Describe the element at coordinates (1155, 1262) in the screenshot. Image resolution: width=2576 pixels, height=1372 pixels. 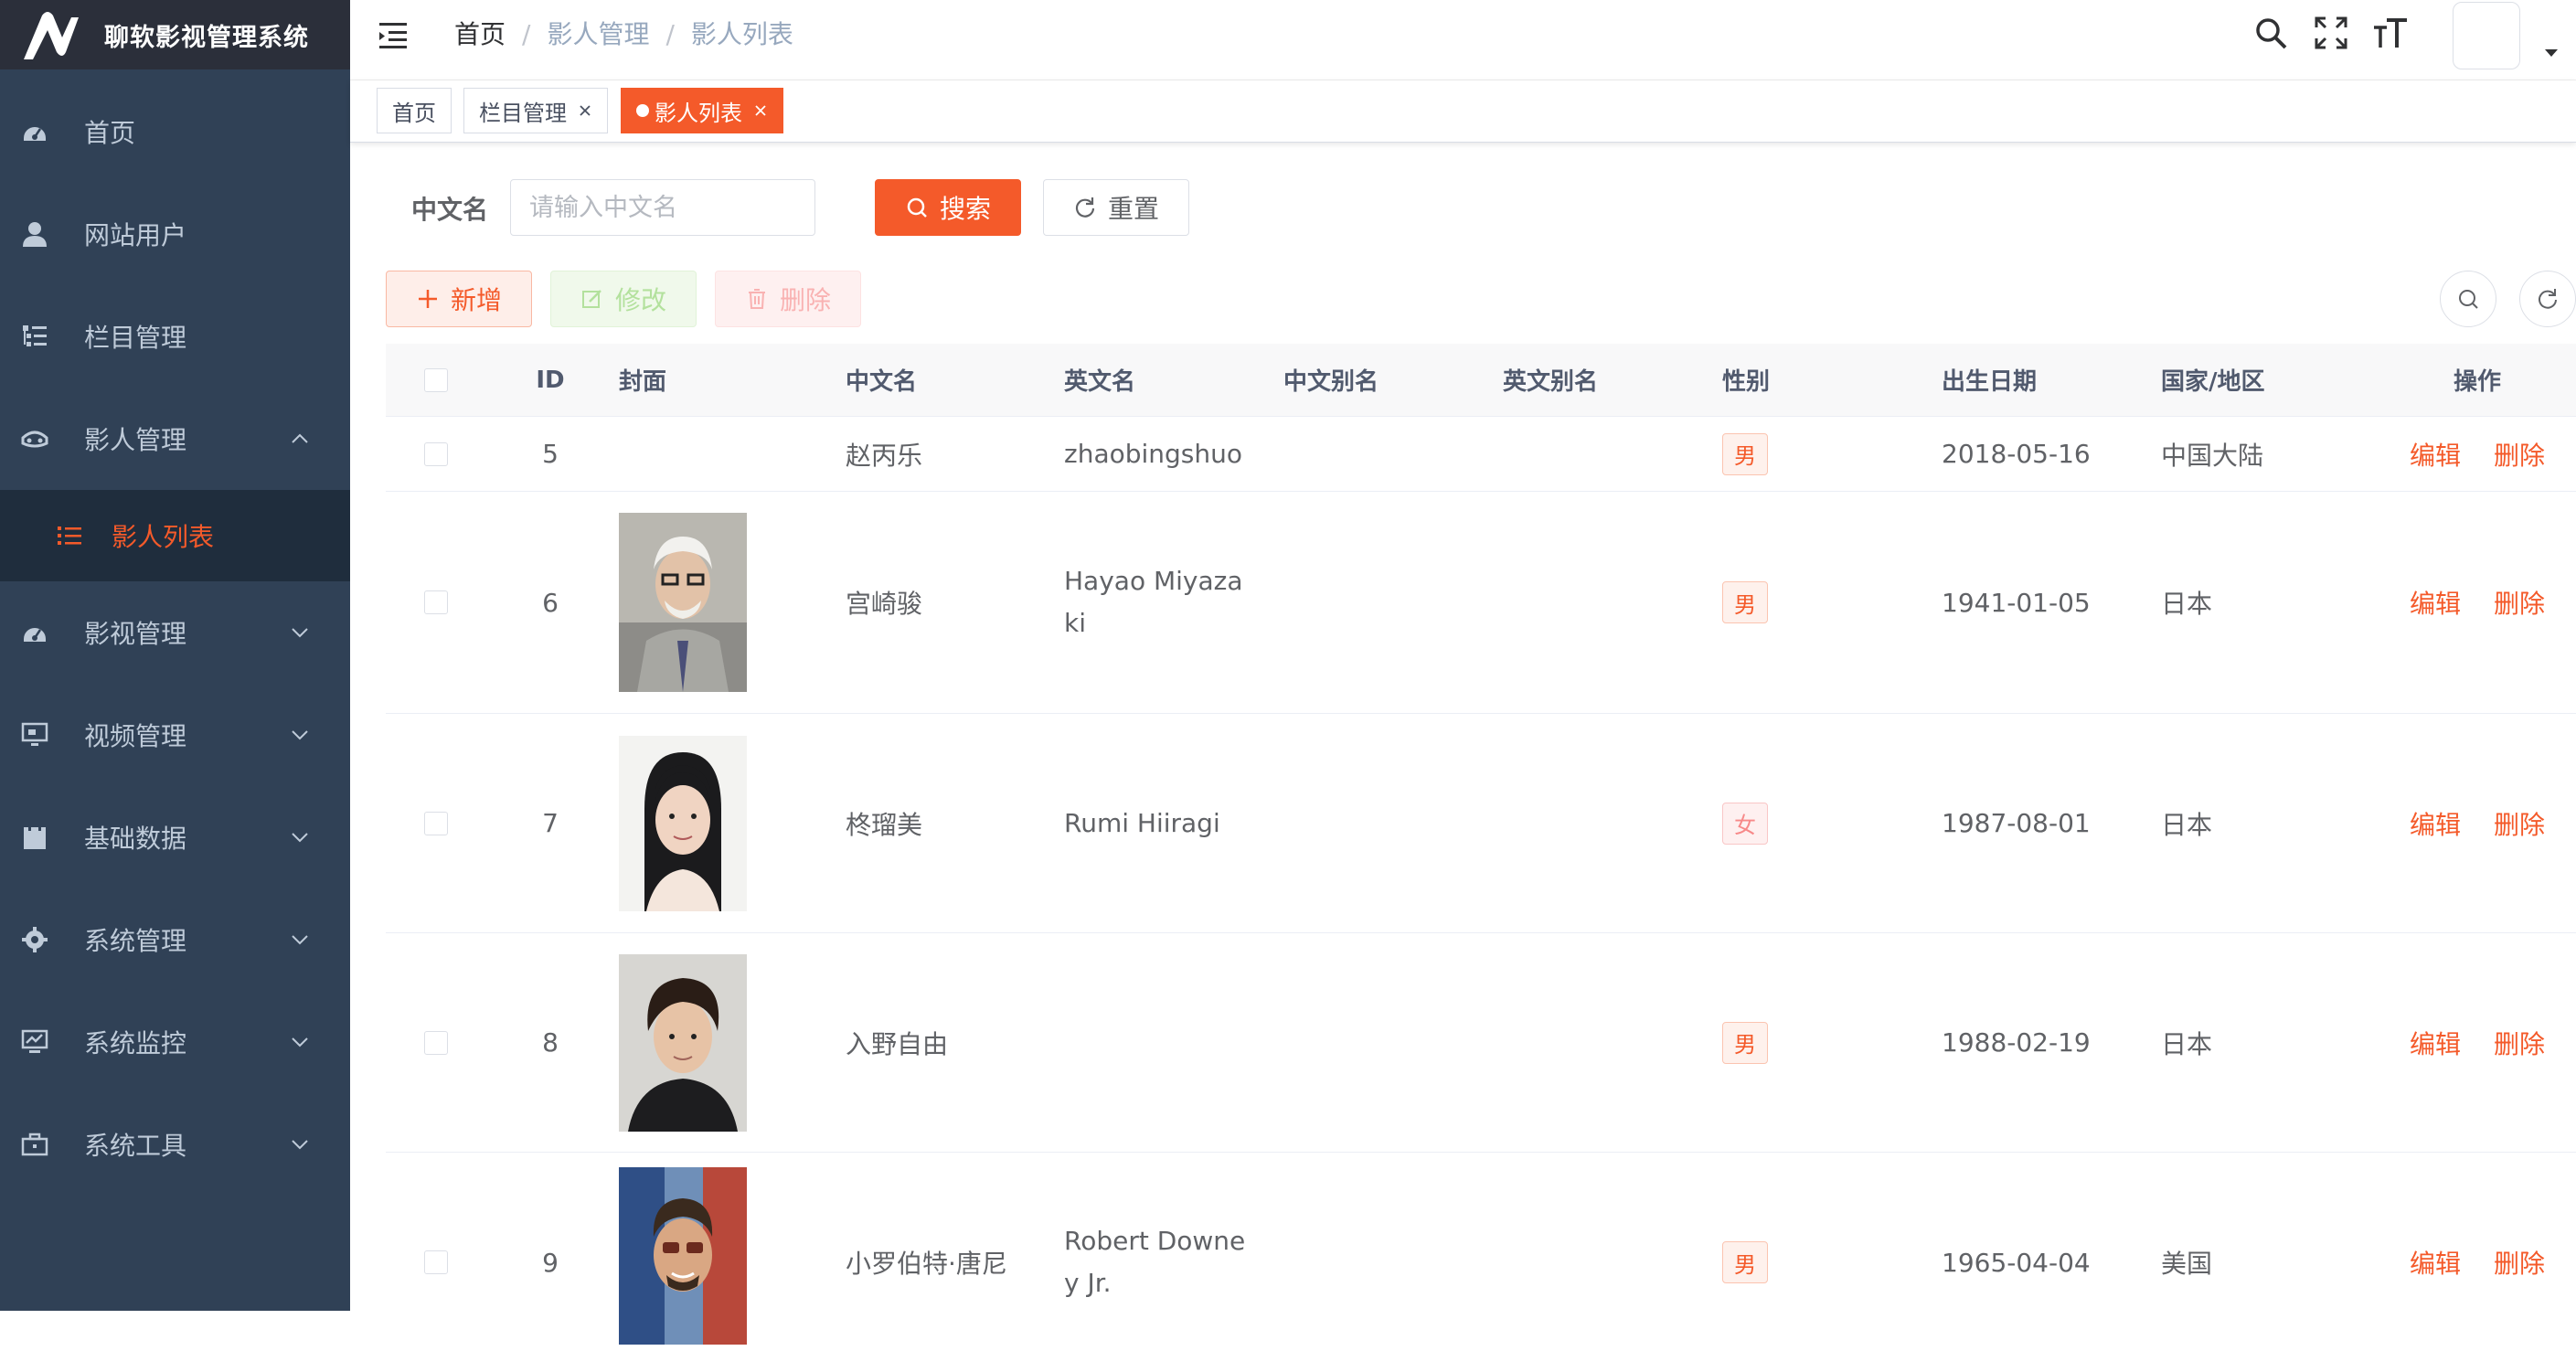
I see `name-en-value: Robert Downey Jr.` at that location.